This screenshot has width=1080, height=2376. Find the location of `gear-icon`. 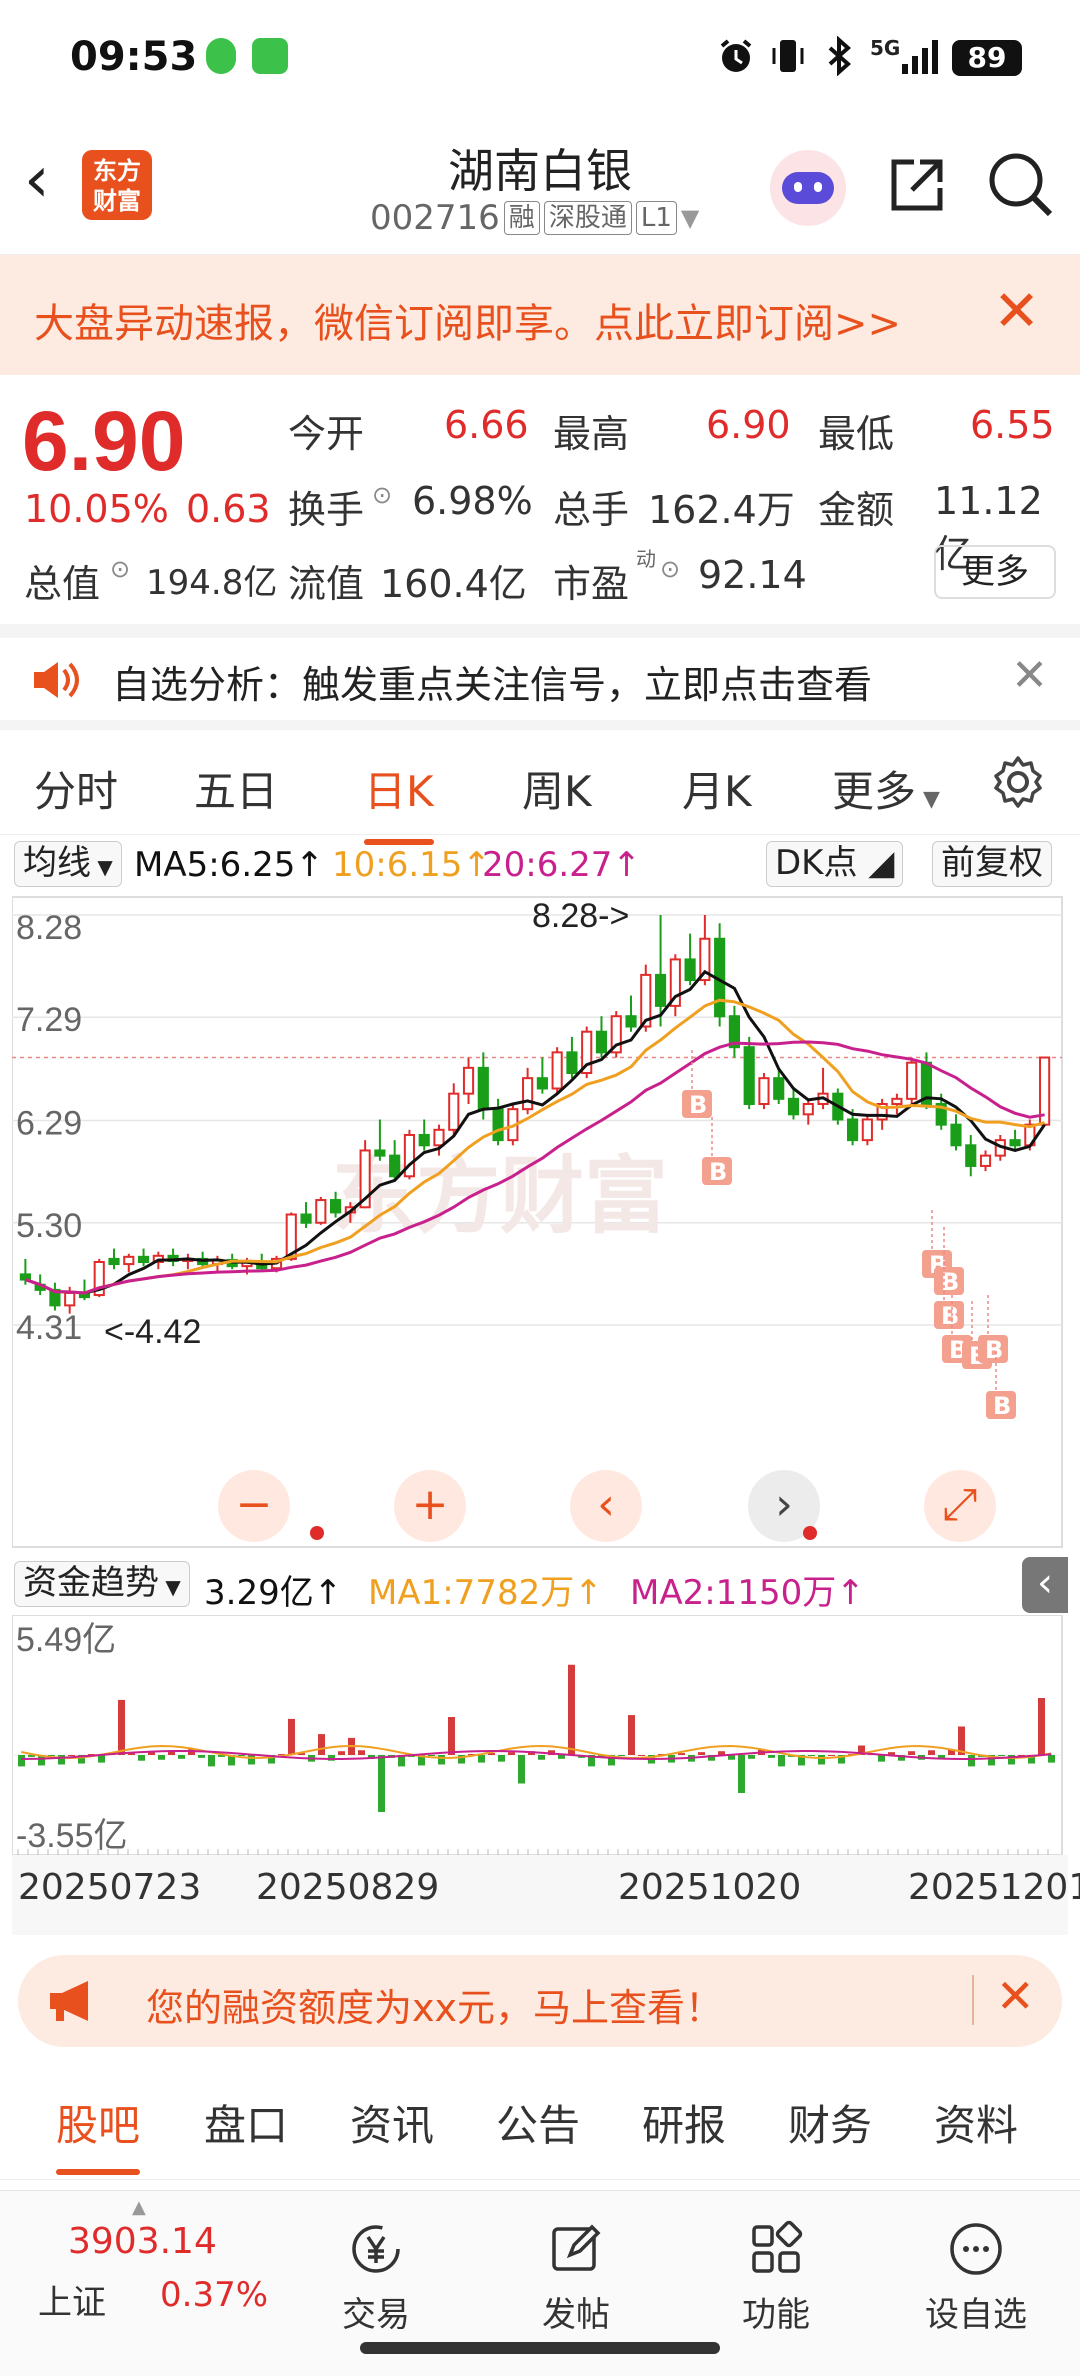

gear-icon is located at coordinates (1018, 782).